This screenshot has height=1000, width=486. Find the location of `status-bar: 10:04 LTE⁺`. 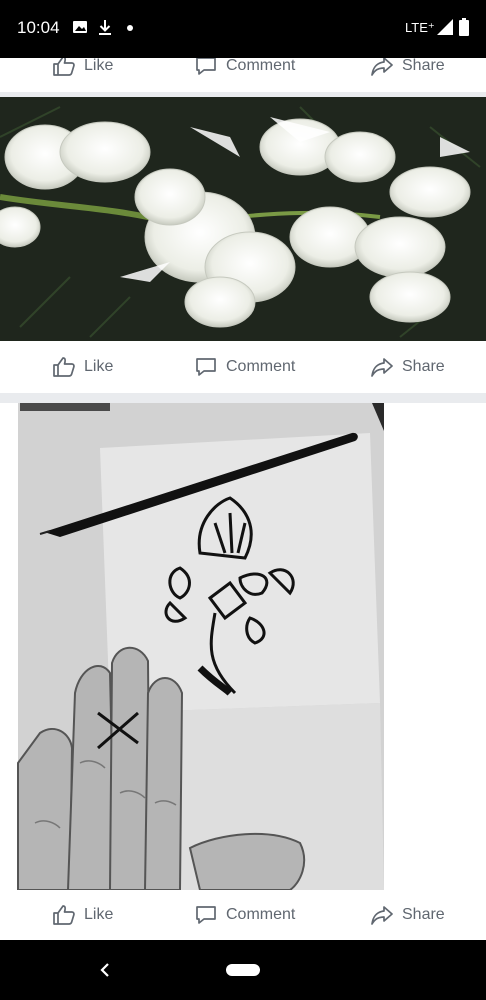

status-bar: 10:04 LTE⁺ is located at coordinates (243, 29).